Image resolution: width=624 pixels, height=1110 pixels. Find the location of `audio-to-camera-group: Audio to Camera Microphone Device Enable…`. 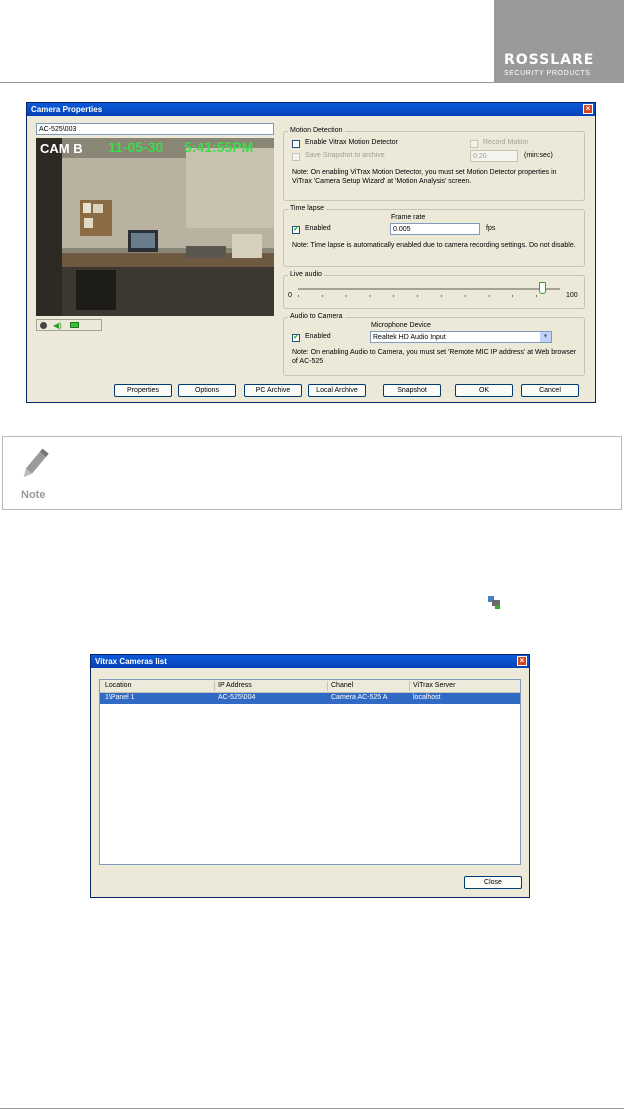

audio-to-camera-group: Audio to Camera Microphone Device Enable… is located at coordinates (434, 344).